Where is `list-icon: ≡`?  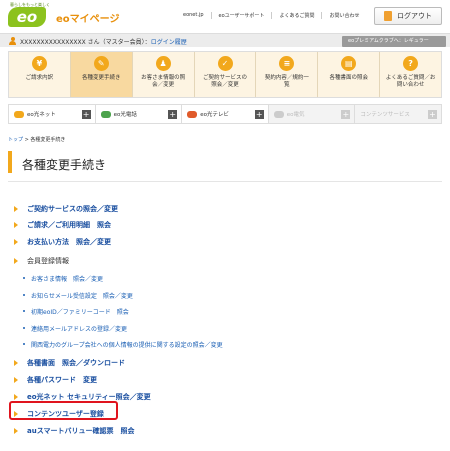
list-icon: ≡ is located at coordinates (287, 63).